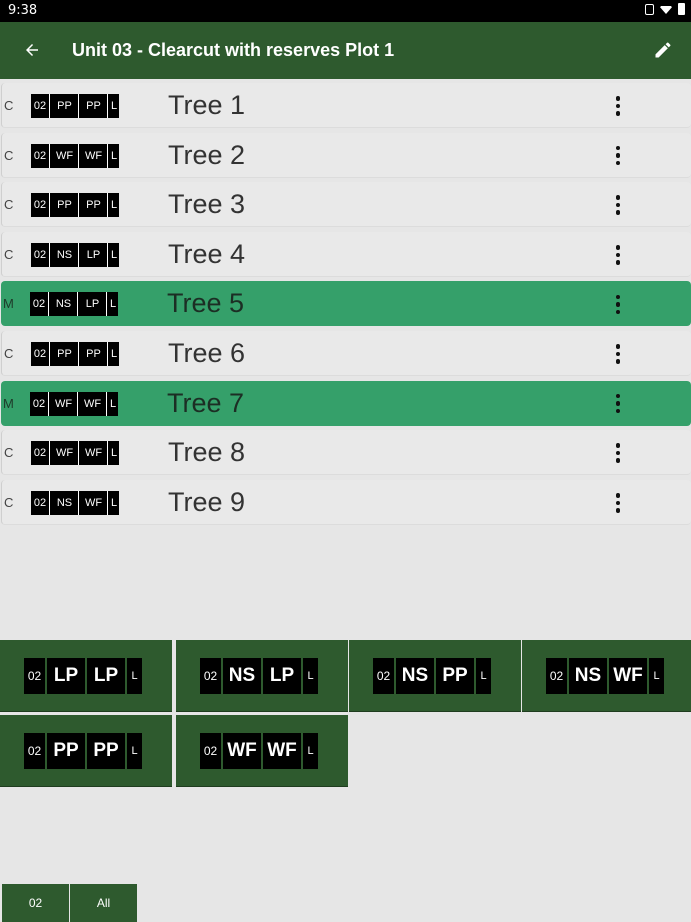 This screenshot has width=691, height=922. Describe the element at coordinates (346, 105) in the screenshot. I see `tree-row: C 02 PP PP L Tree 1` at that location.